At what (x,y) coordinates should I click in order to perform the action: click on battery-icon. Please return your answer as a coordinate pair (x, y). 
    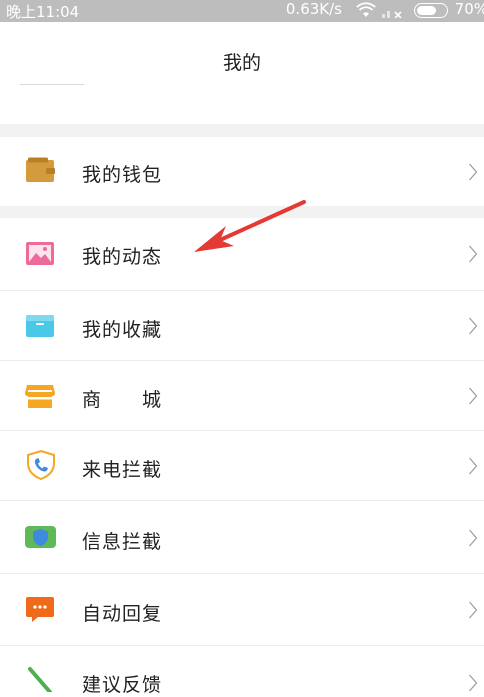
    Looking at the image, I should click on (431, 10).